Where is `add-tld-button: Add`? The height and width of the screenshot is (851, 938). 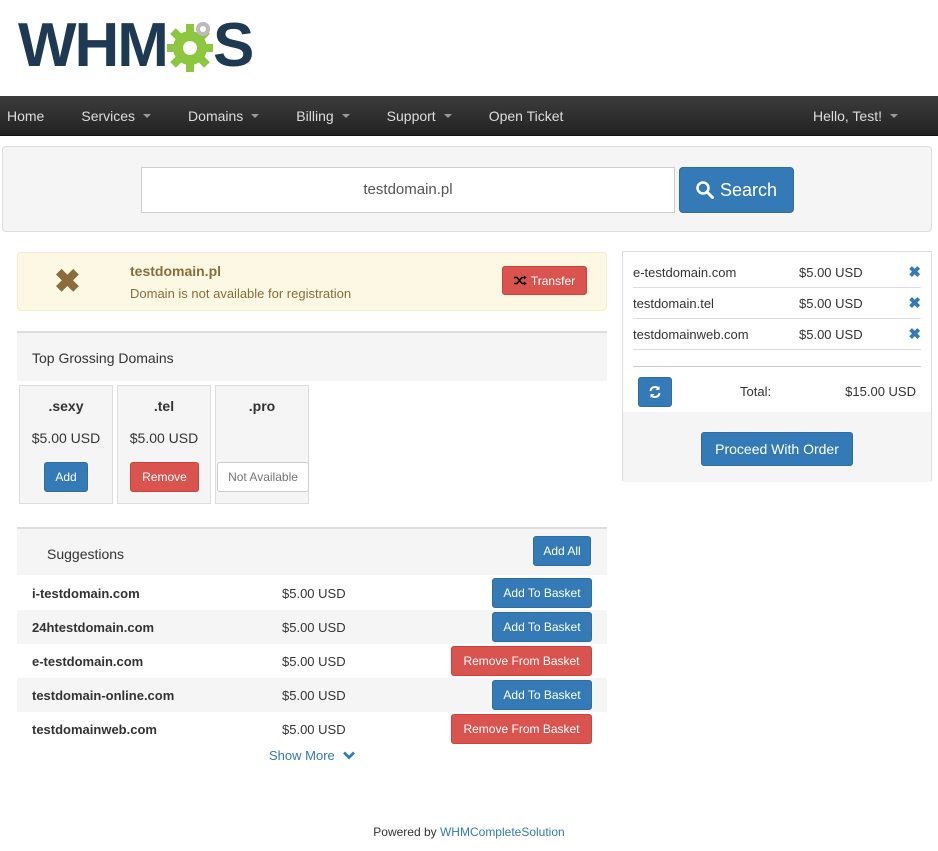
add-tld-button: Add is located at coordinates (66, 477).